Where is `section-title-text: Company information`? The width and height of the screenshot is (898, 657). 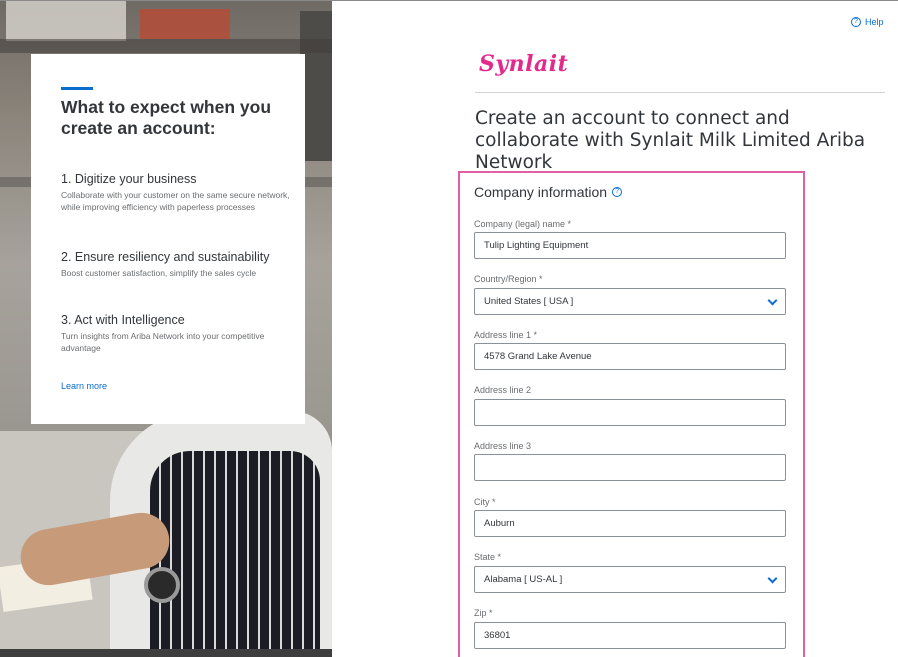
section-title-text: Company information is located at coordinates (541, 192).